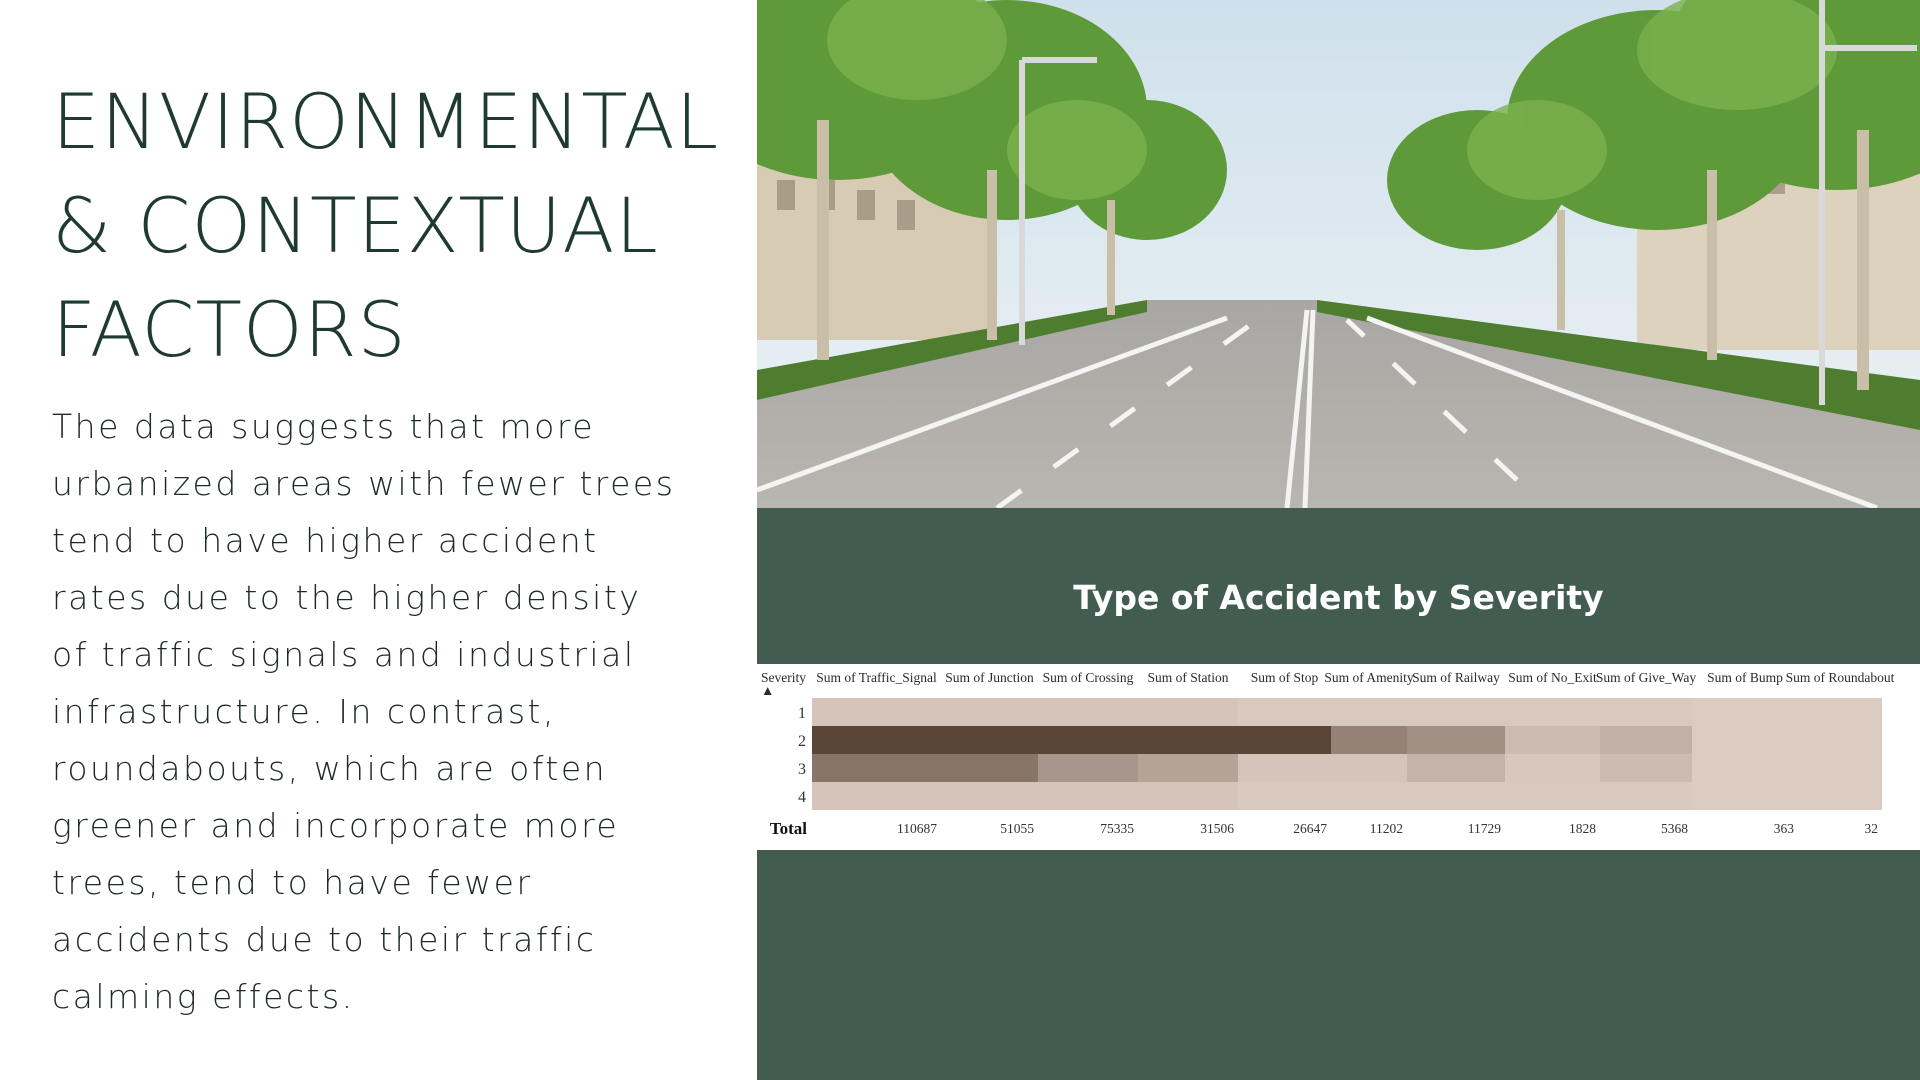 This screenshot has width=1920, height=1080. I want to click on body-line: tend to have higher accident, so click(325, 540).